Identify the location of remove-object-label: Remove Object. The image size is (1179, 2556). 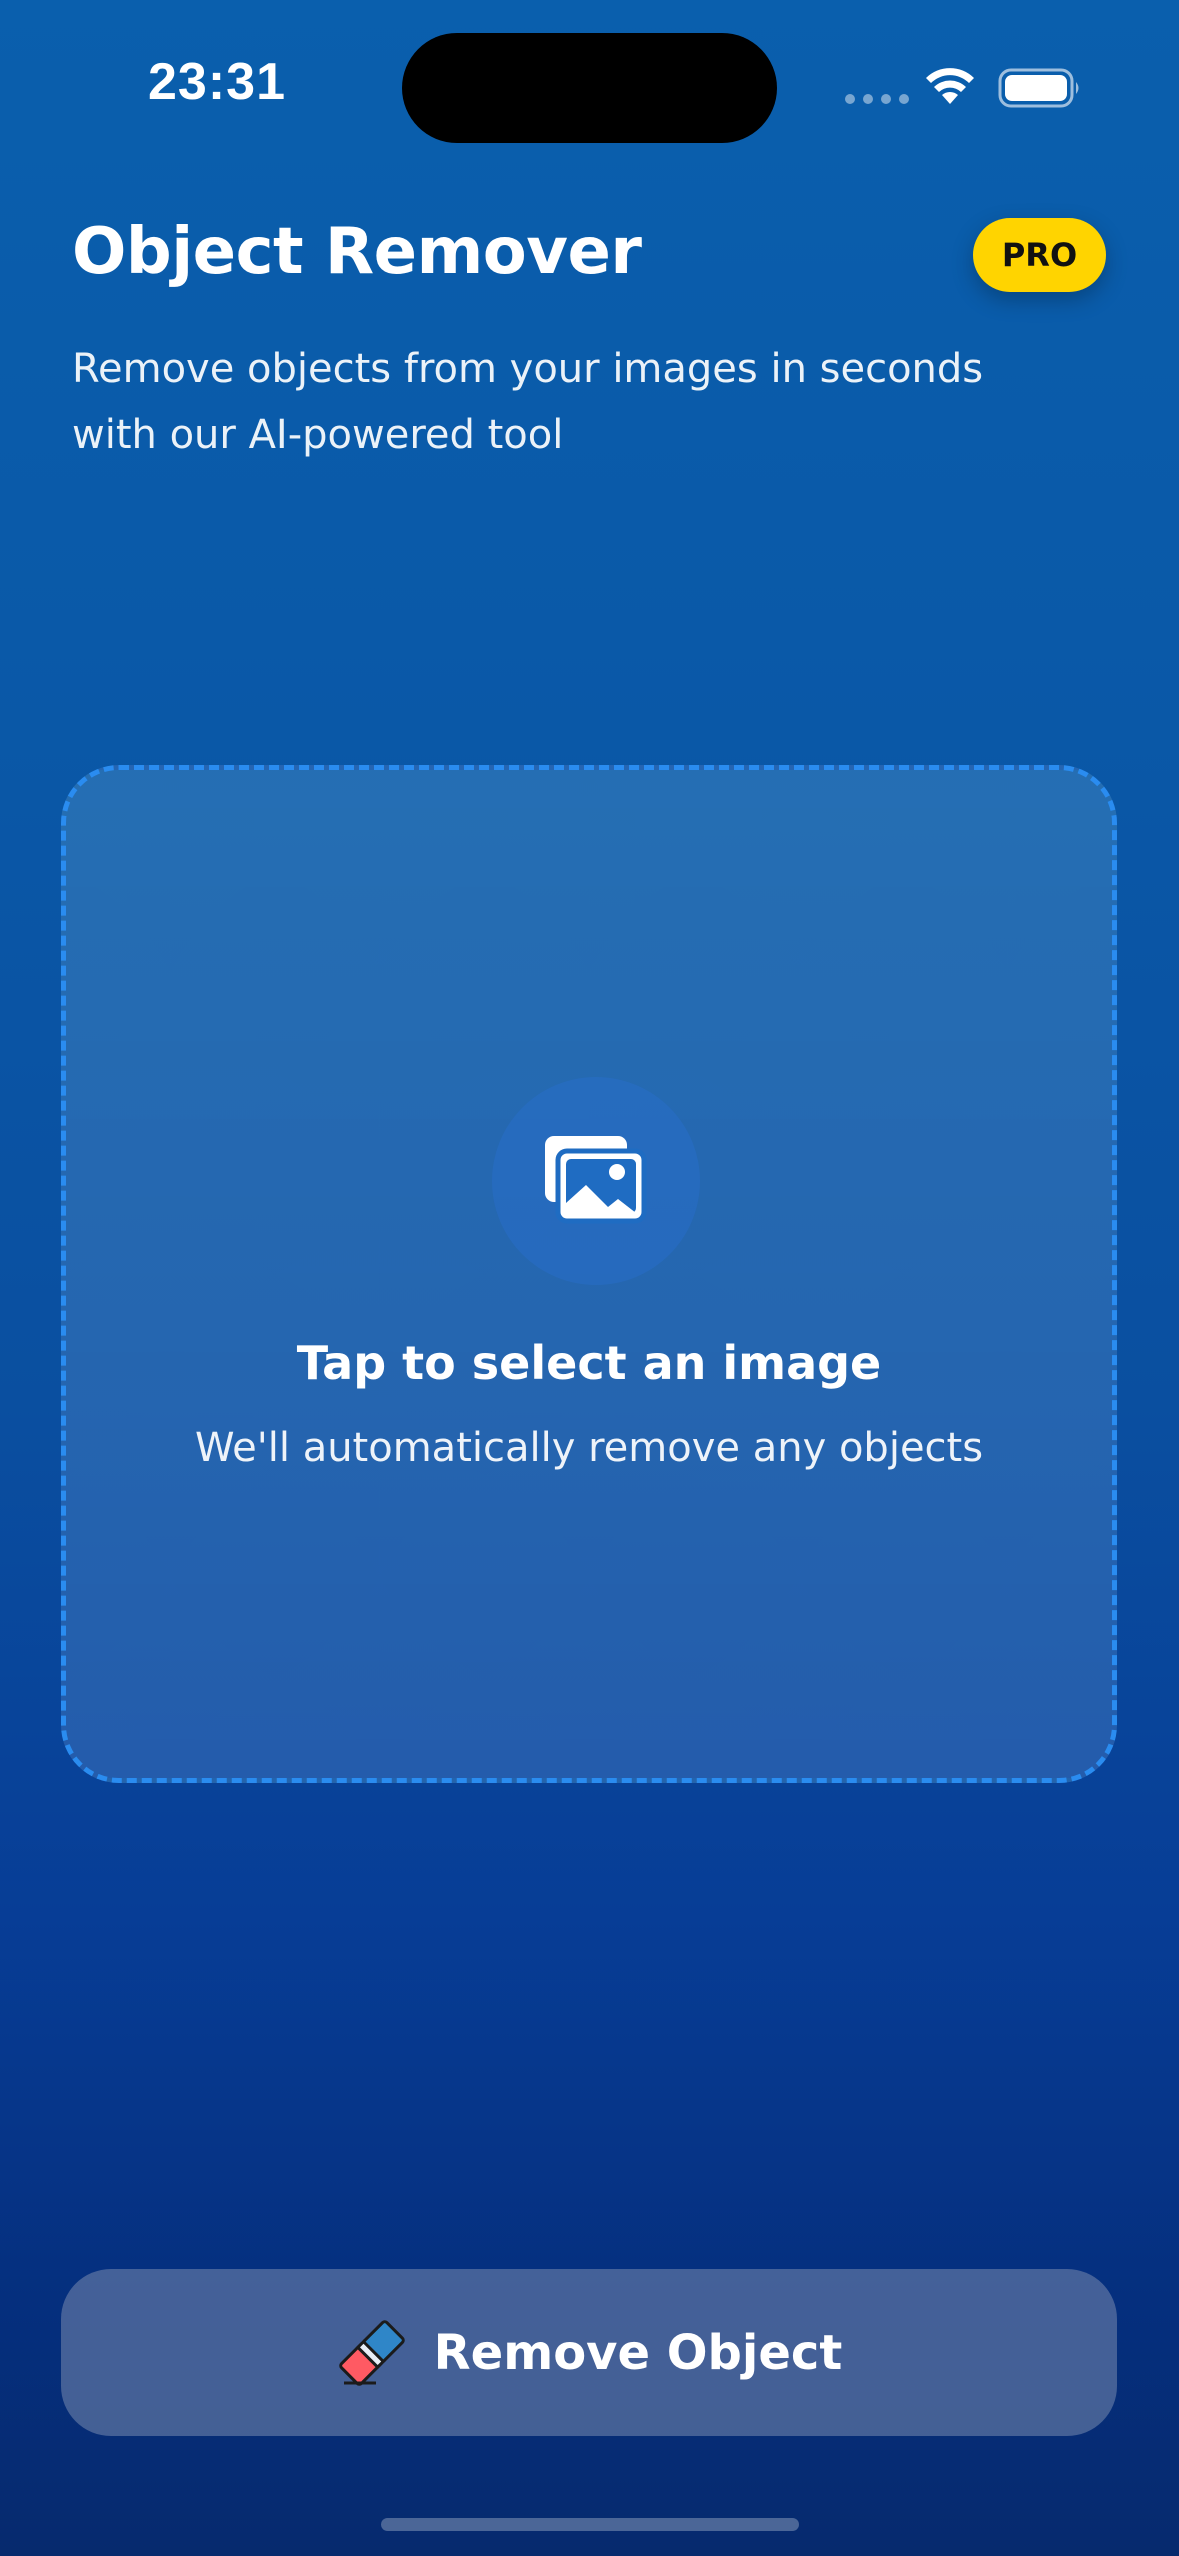
(638, 2352).